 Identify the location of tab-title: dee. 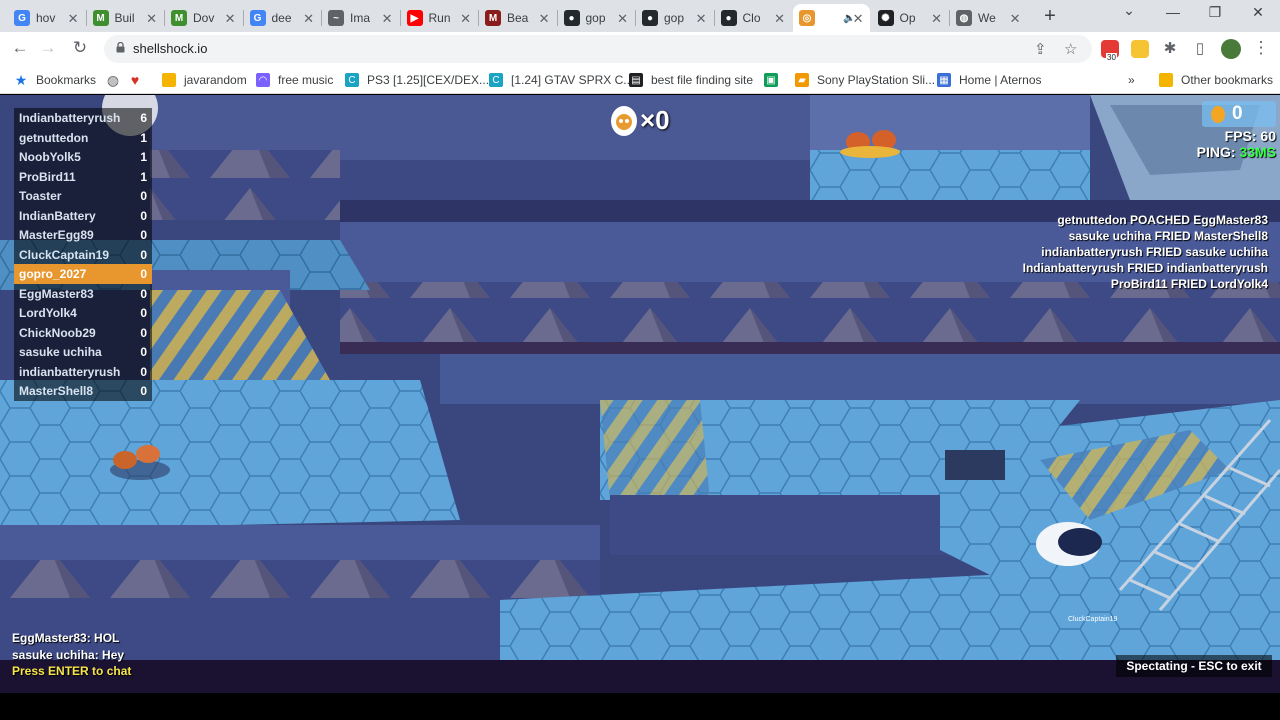
(281, 18).